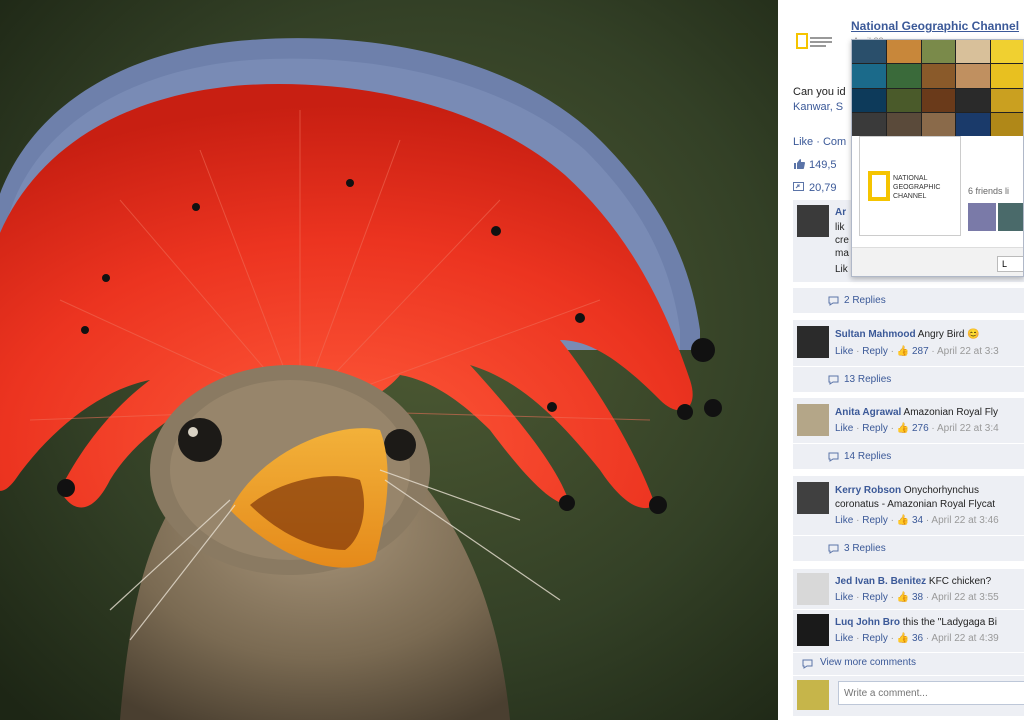 This screenshot has width=1024, height=720. I want to click on hovercard-logo: NATIONAL GEOGRAPHIC CHANNEL, so click(910, 186).